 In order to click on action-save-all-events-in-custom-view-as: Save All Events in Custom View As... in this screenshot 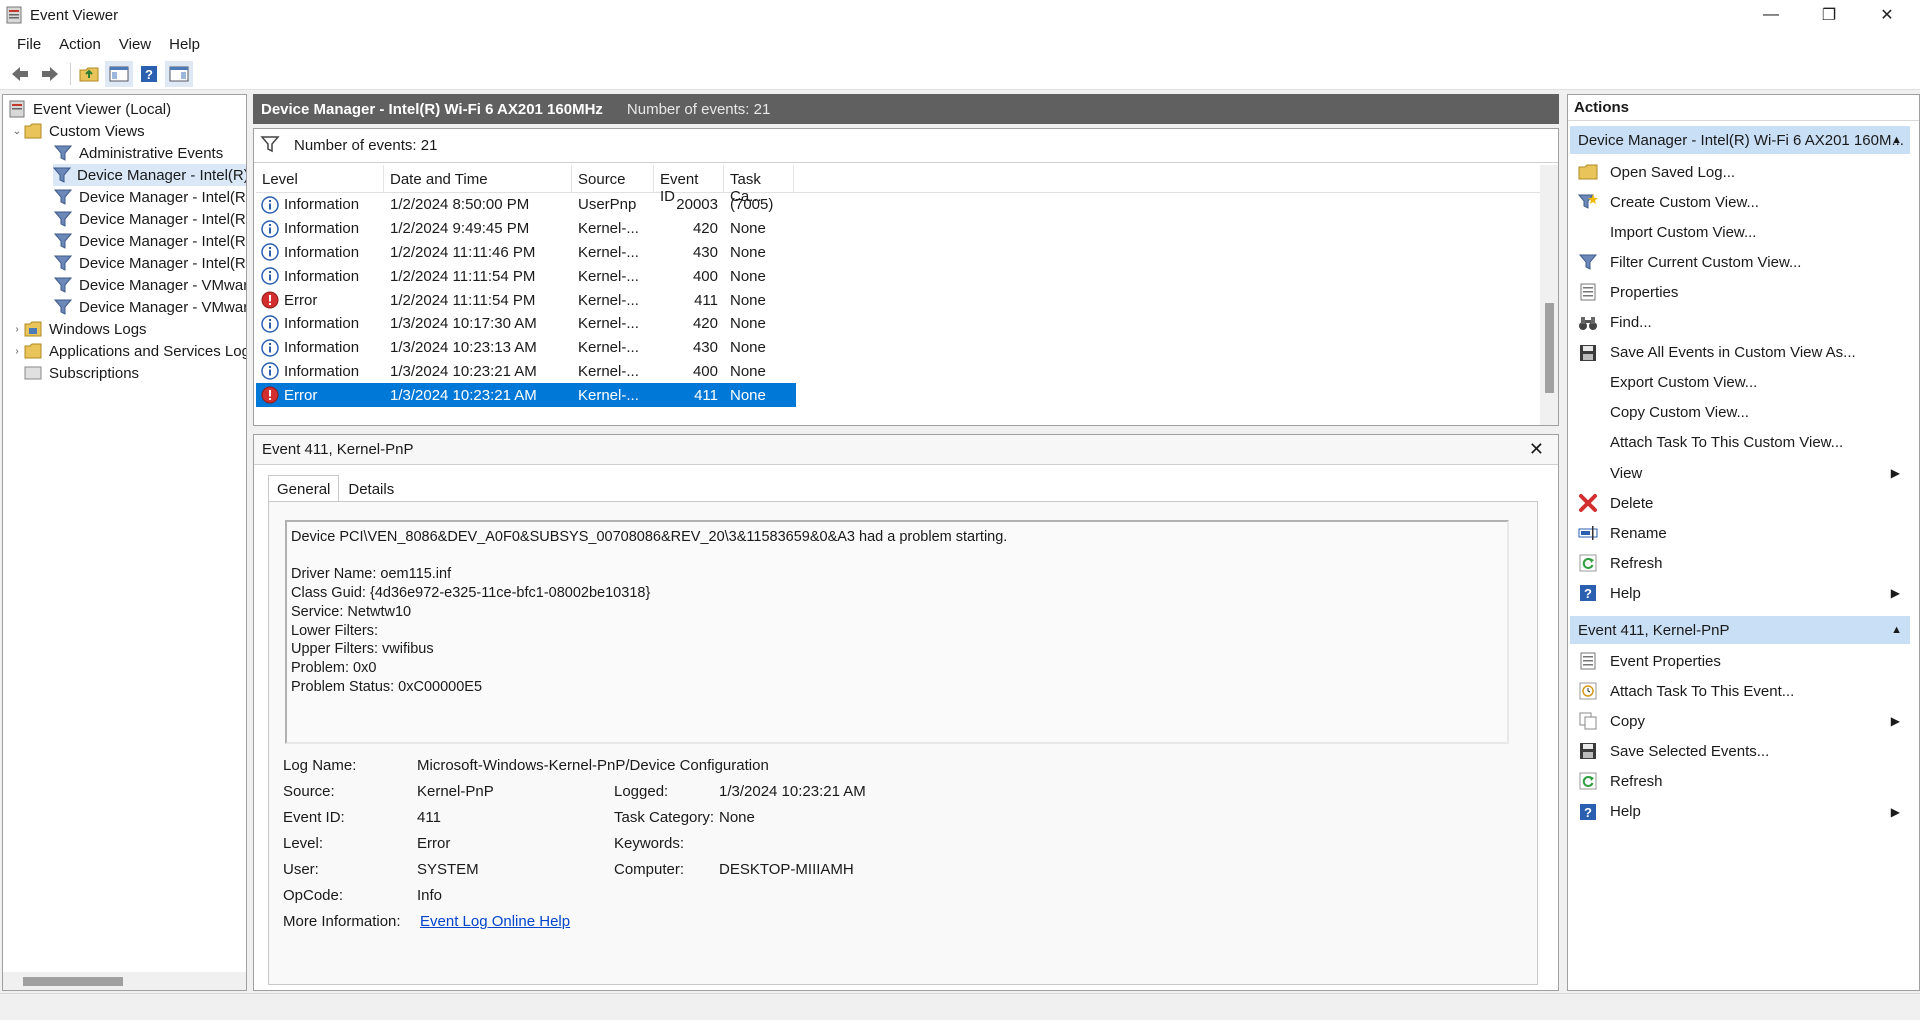, I will do `click(1738, 353)`.